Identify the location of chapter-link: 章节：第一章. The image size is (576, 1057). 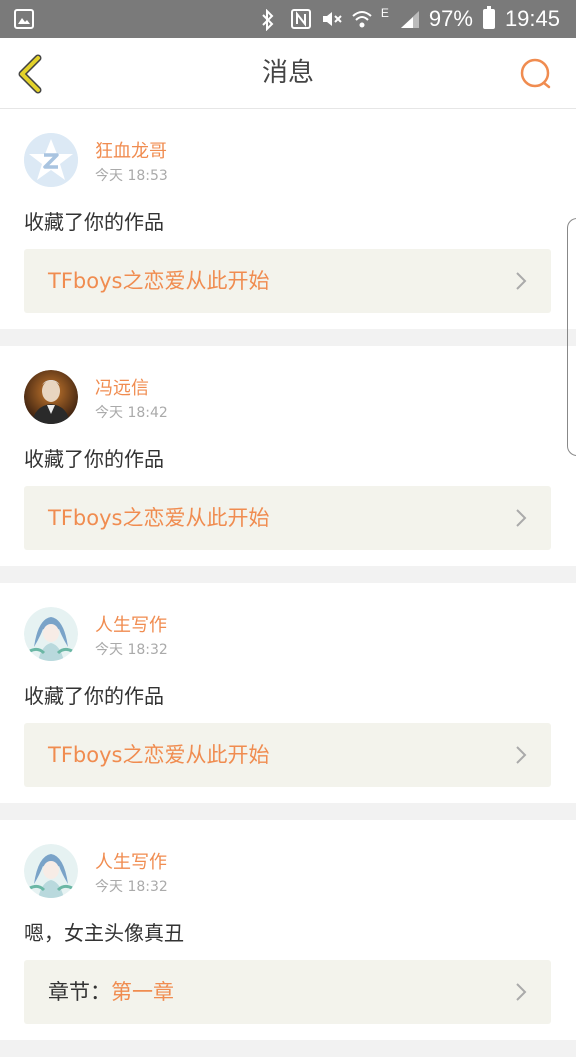
(287, 992).